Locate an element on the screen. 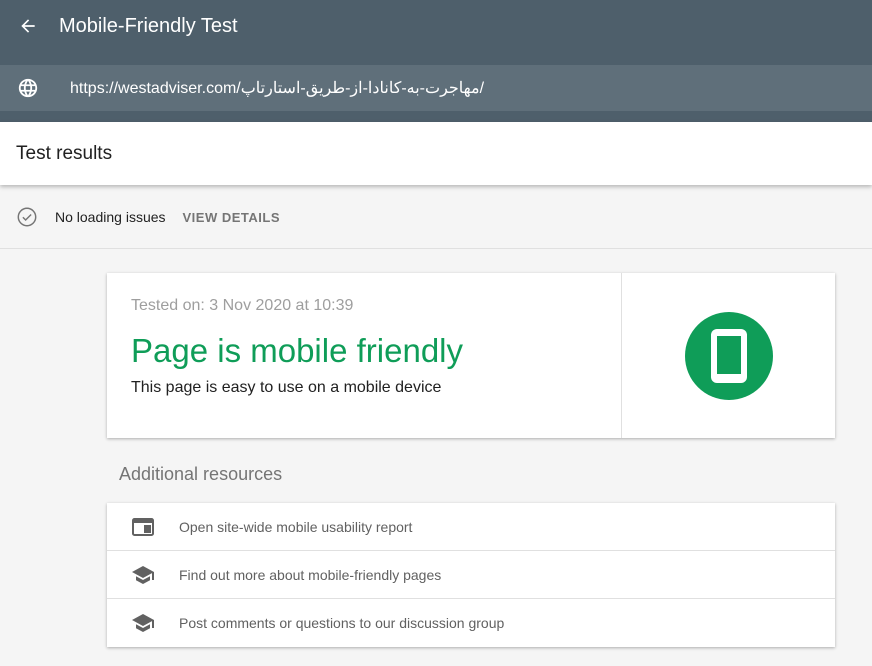 This screenshot has width=872, height=666. app-header: Mobile-Friendly Test is located at coordinates (436, 26).